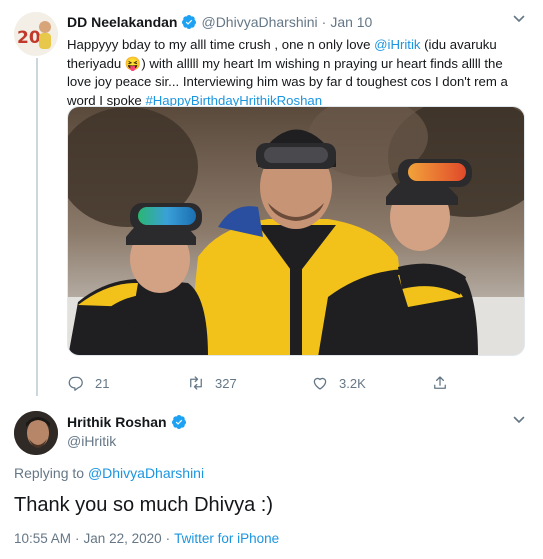 This screenshot has height=559, width=543. Describe the element at coordinates (338, 383) in the screenshot. I see `like-button: 3.2K` at that location.